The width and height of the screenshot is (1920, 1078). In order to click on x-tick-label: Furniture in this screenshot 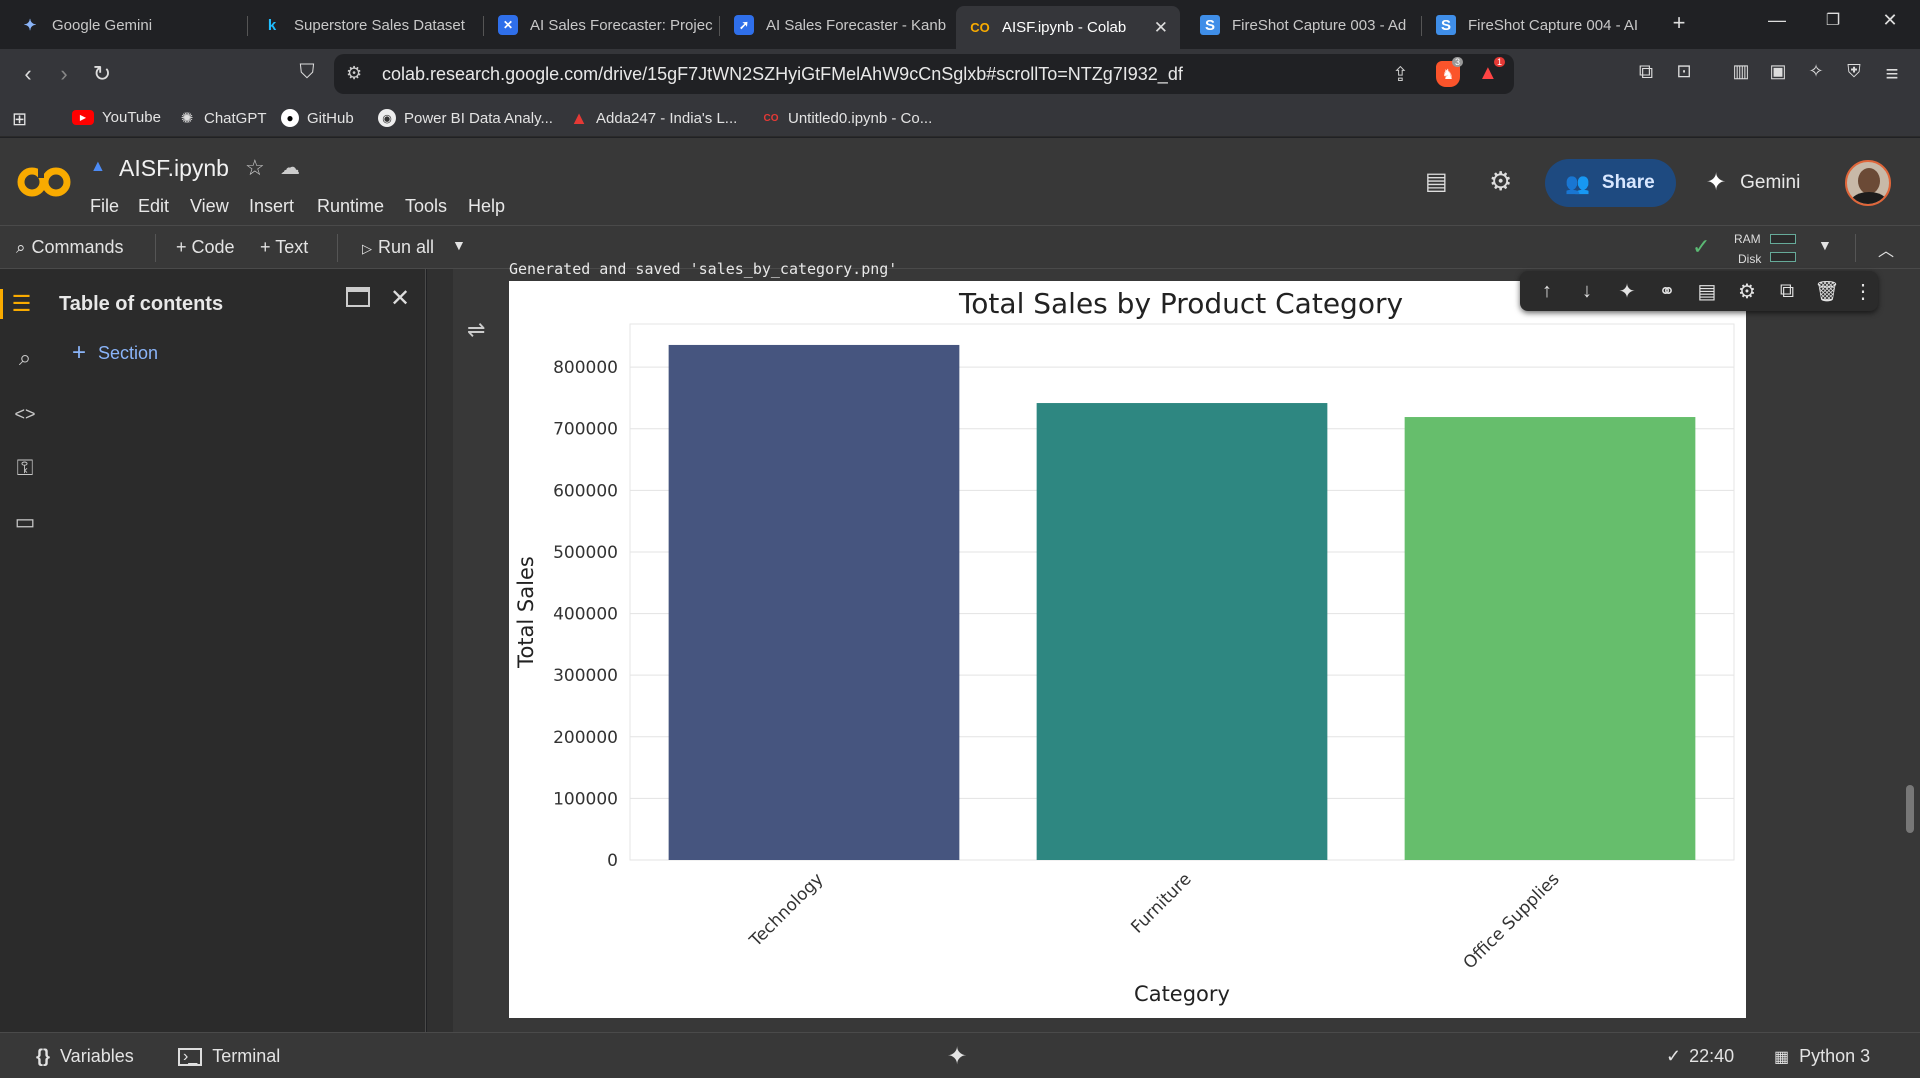, I will do `click(1161, 903)`.